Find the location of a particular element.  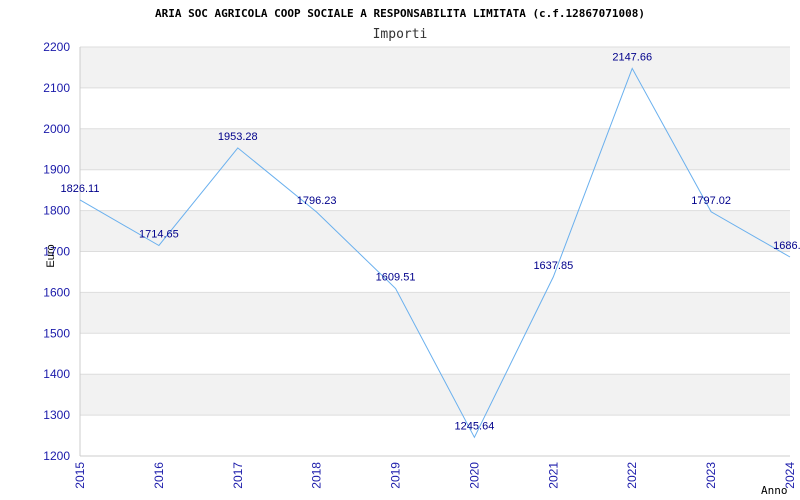

x-tick-label: 2021 is located at coordinates (553, 475).